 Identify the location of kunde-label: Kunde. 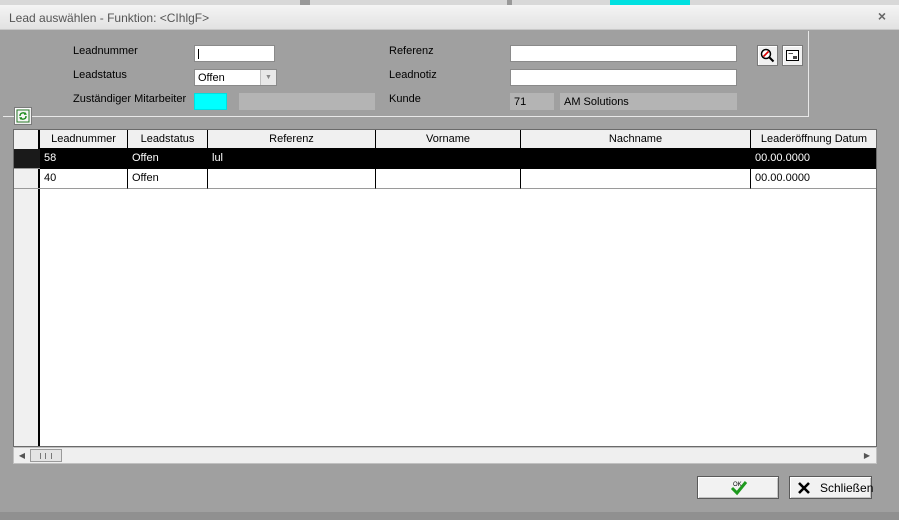
(405, 99).